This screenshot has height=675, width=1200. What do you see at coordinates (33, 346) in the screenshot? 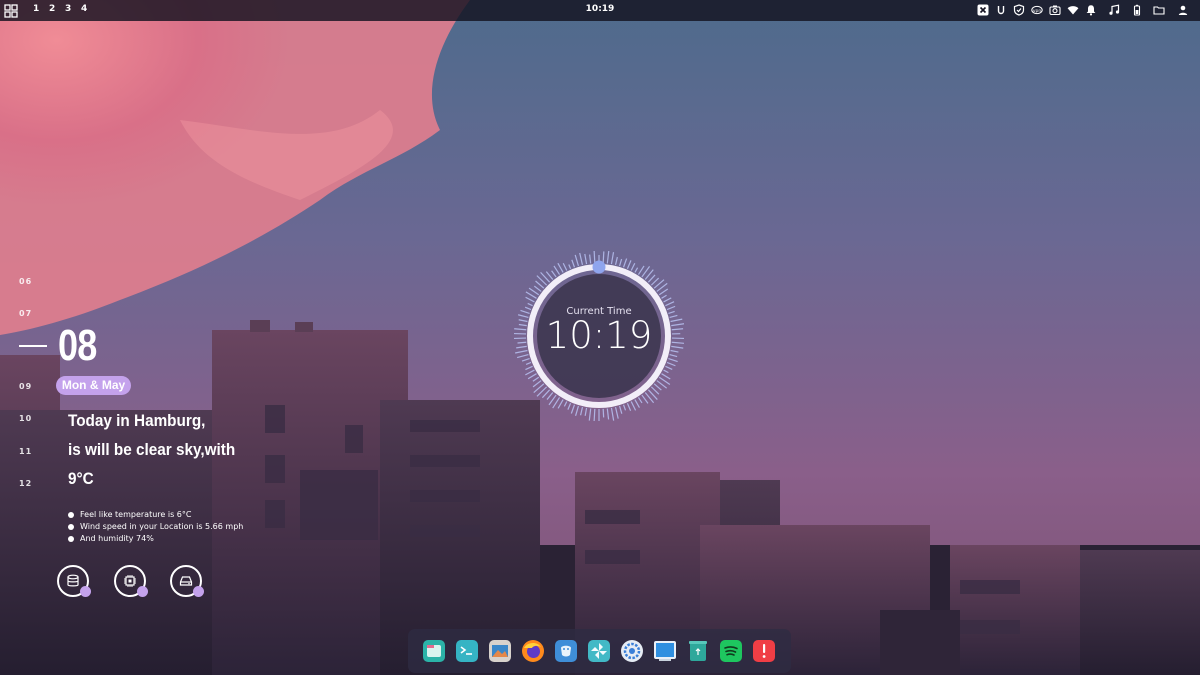
I see `current-day-marker` at bounding box center [33, 346].